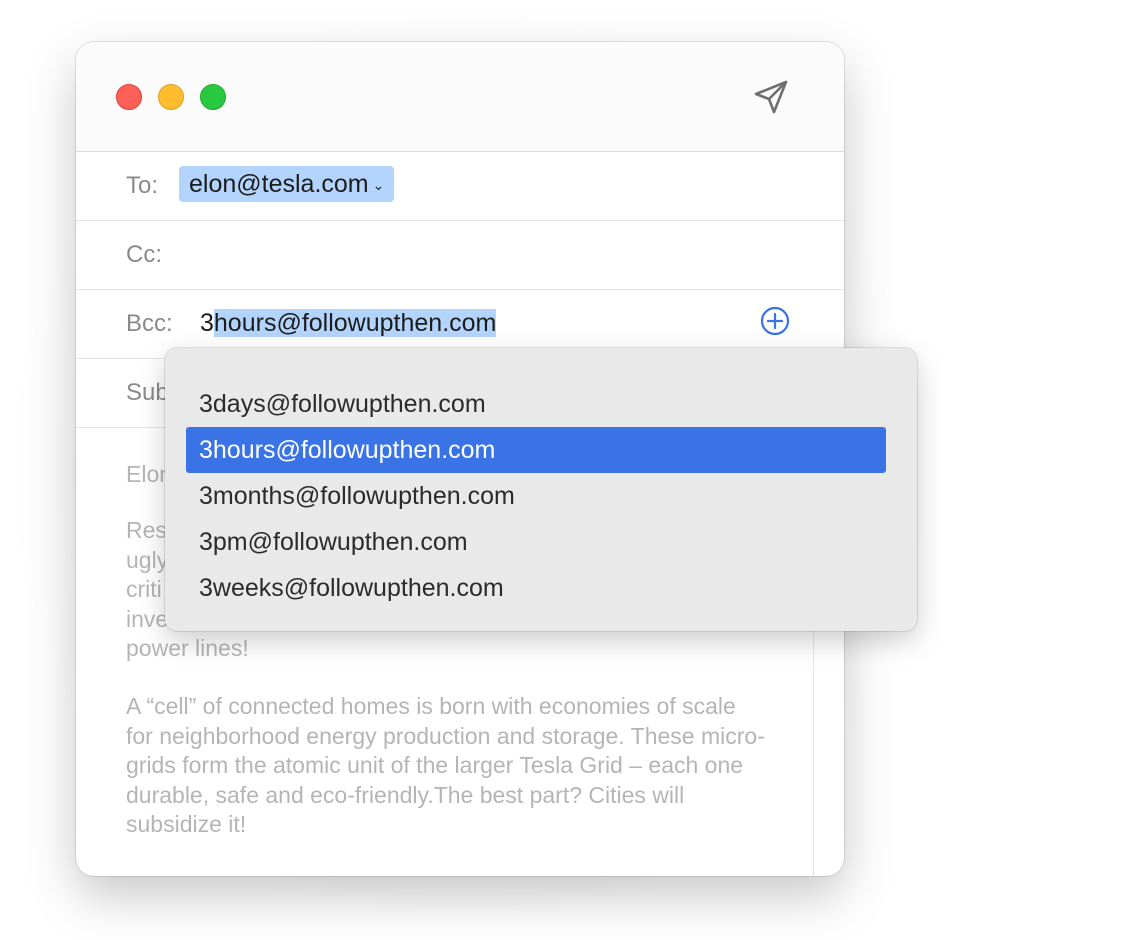  What do you see at coordinates (536, 542) in the screenshot?
I see `autocomplete-item: 3pm@followupthen.com` at bounding box center [536, 542].